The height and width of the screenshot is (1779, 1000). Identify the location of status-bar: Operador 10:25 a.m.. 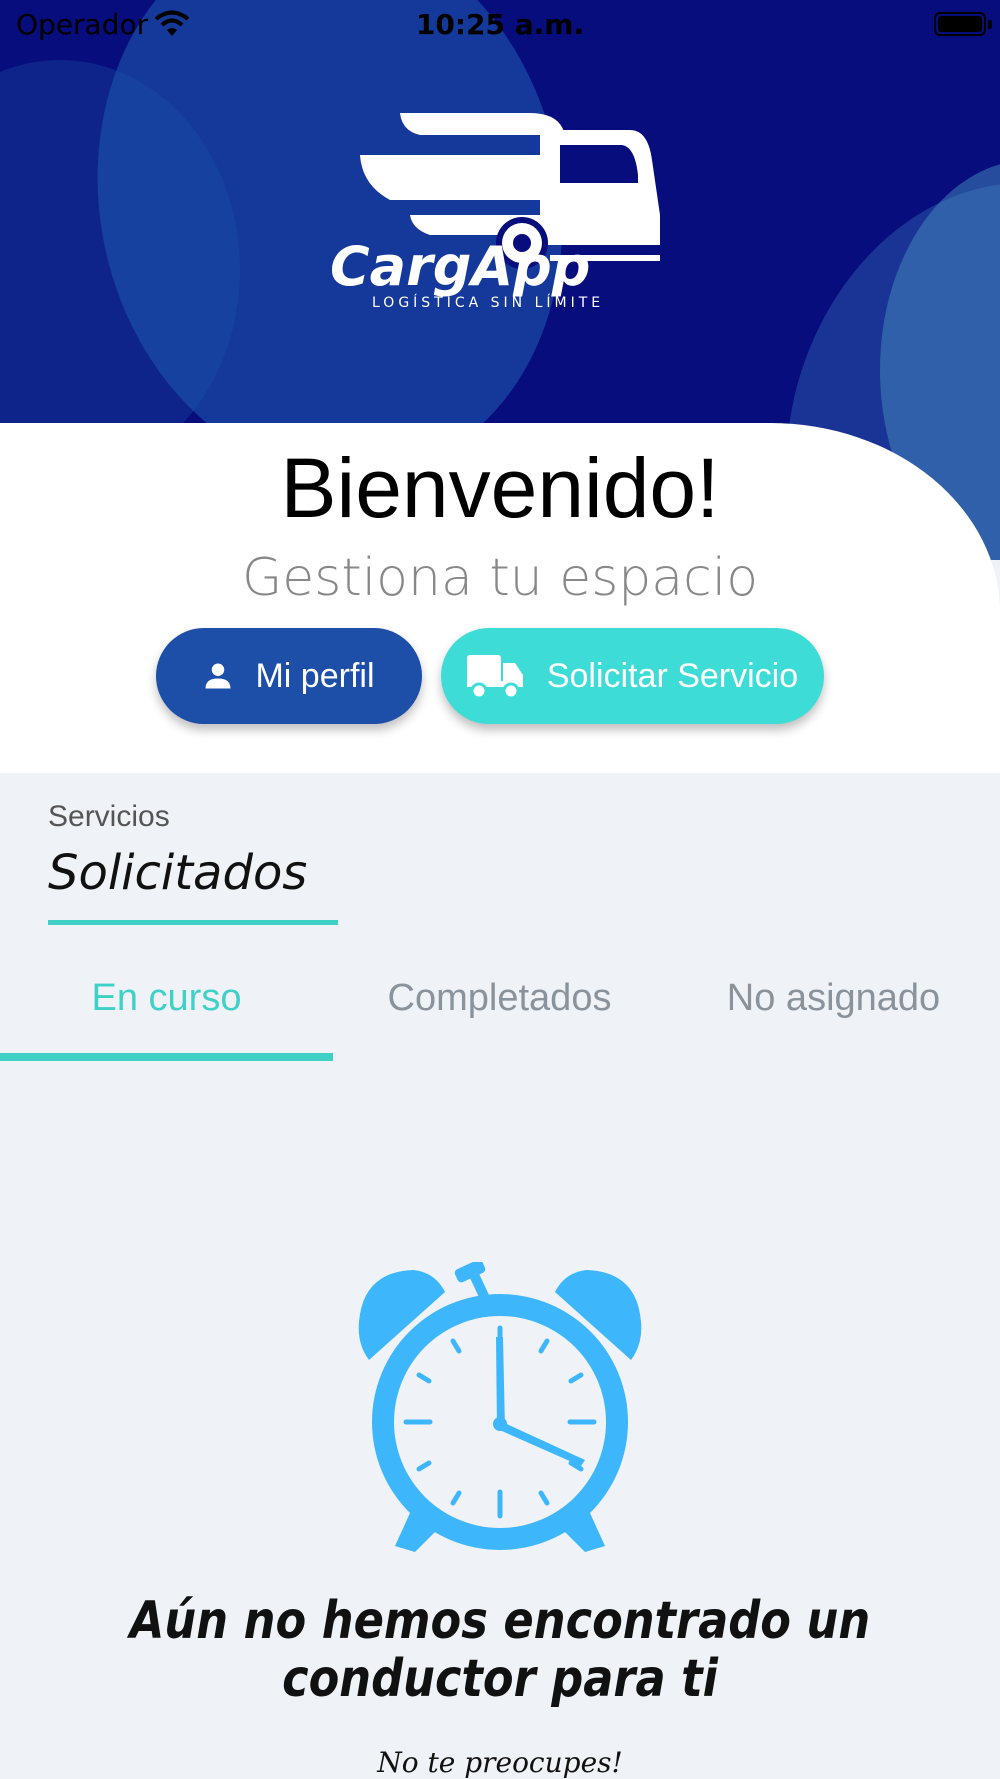
(500, 25).